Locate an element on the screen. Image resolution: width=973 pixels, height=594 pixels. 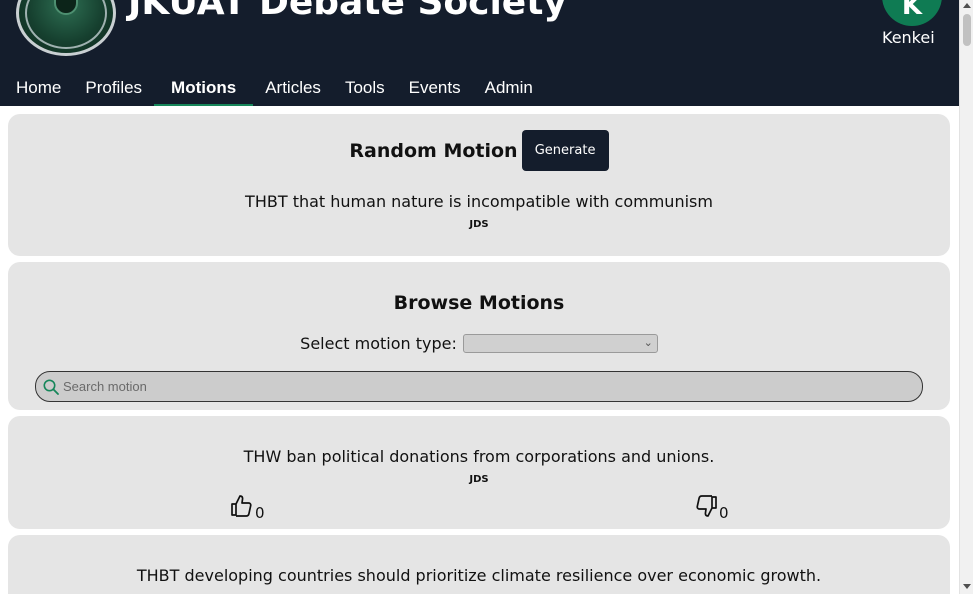
like-button: 0 is located at coordinates (247, 508).